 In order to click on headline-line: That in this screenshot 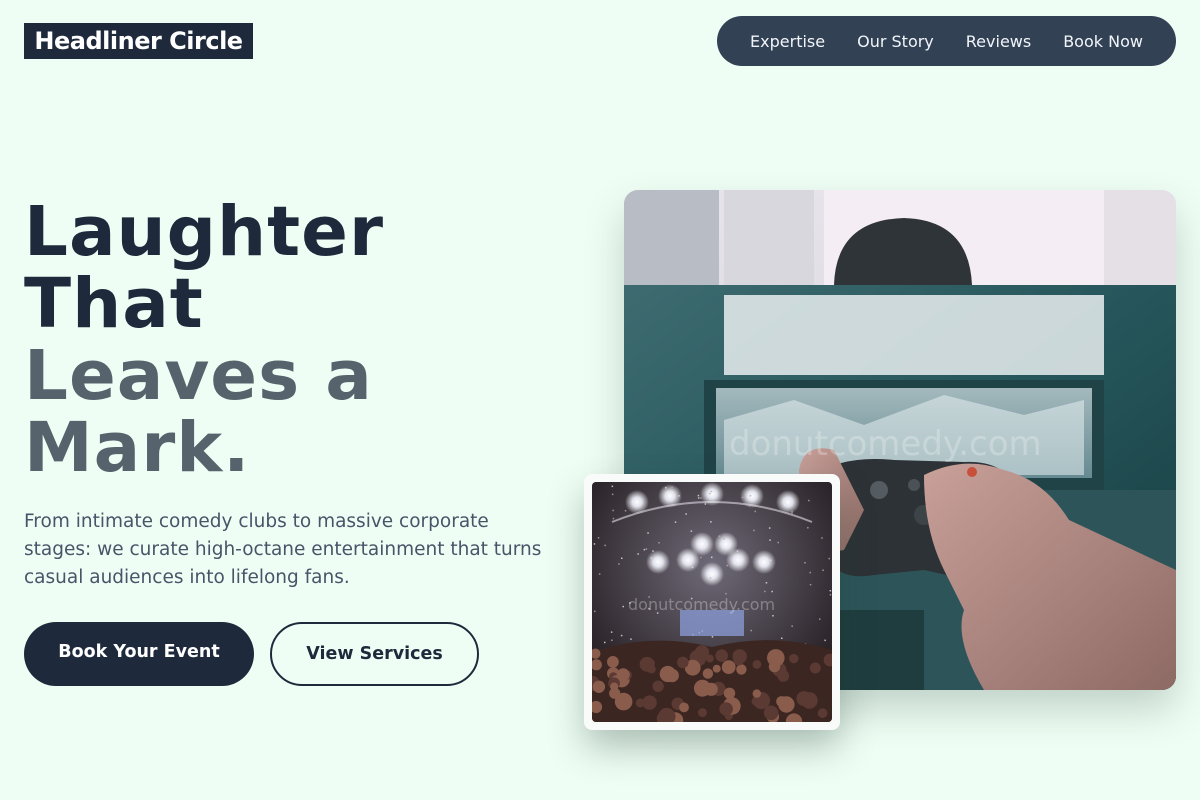, I will do `click(114, 304)`.